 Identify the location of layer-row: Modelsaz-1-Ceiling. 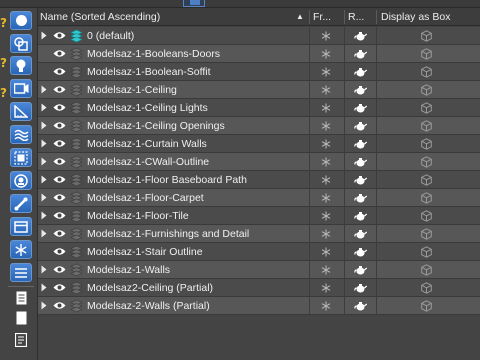
(259, 90).